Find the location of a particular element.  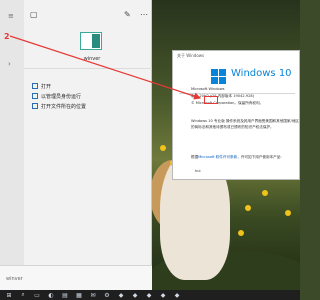

start-icon: ⊞ is located at coordinates (9, 295).